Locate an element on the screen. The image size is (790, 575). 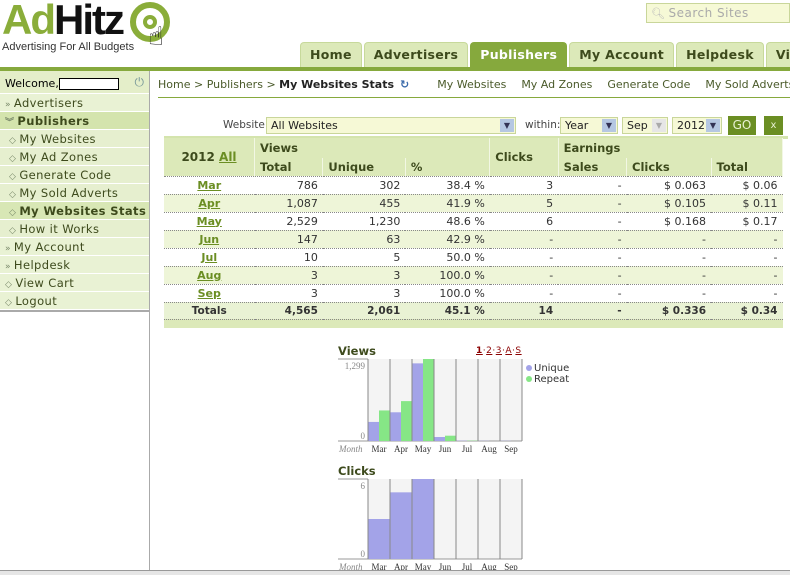
sidebar-item-advertisers: » Advertisers is located at coordinates (74, 103).